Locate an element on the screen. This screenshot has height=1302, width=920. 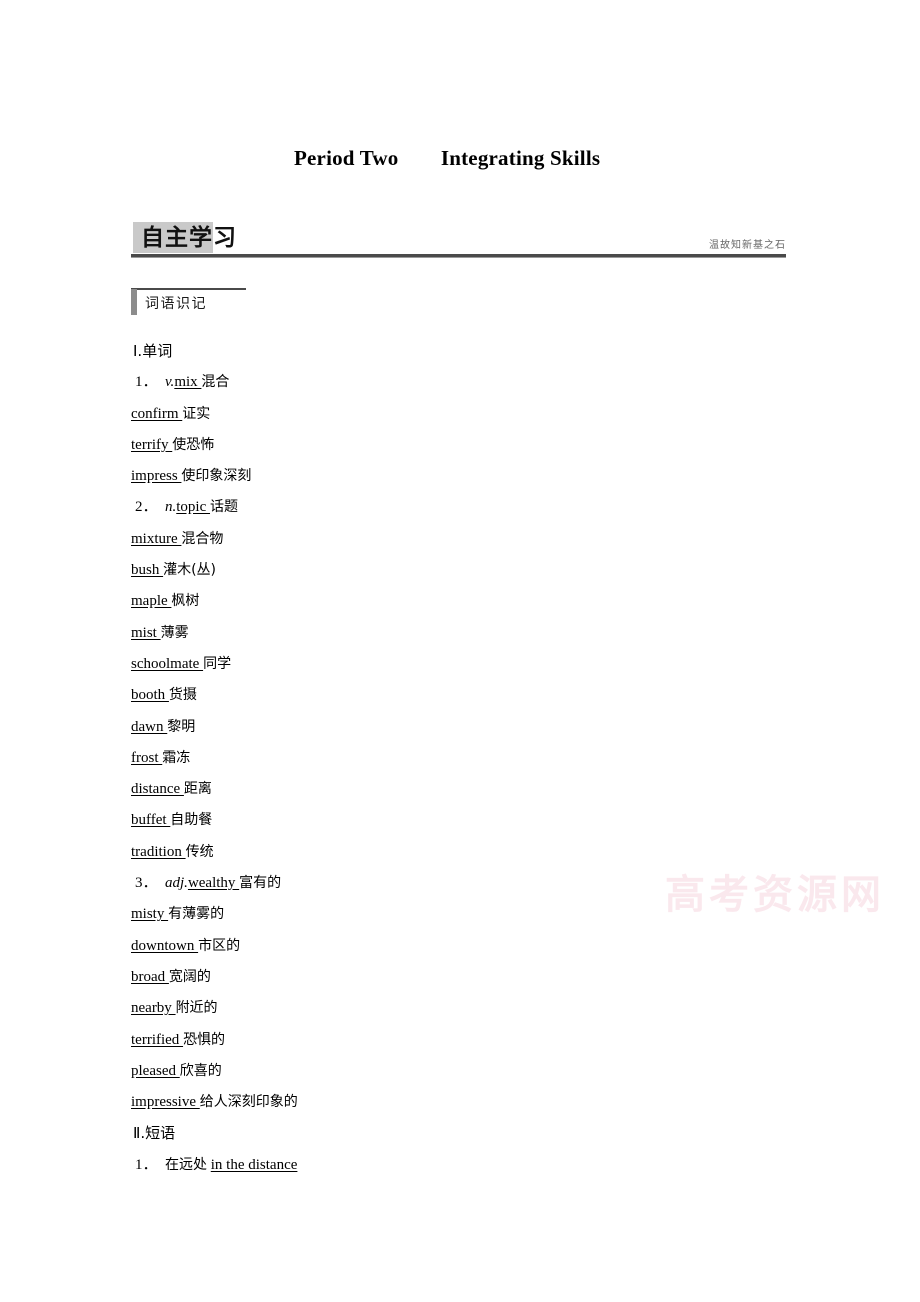
subsection-title: 词语识记 is located at coordinates (176, 304).